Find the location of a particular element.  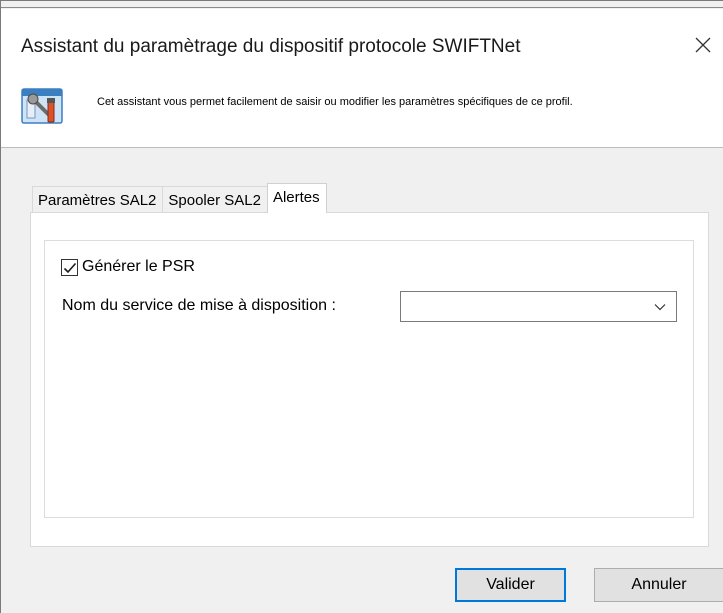

generate-psr-label: Générer le PSR is located at coordinates (138, 266).